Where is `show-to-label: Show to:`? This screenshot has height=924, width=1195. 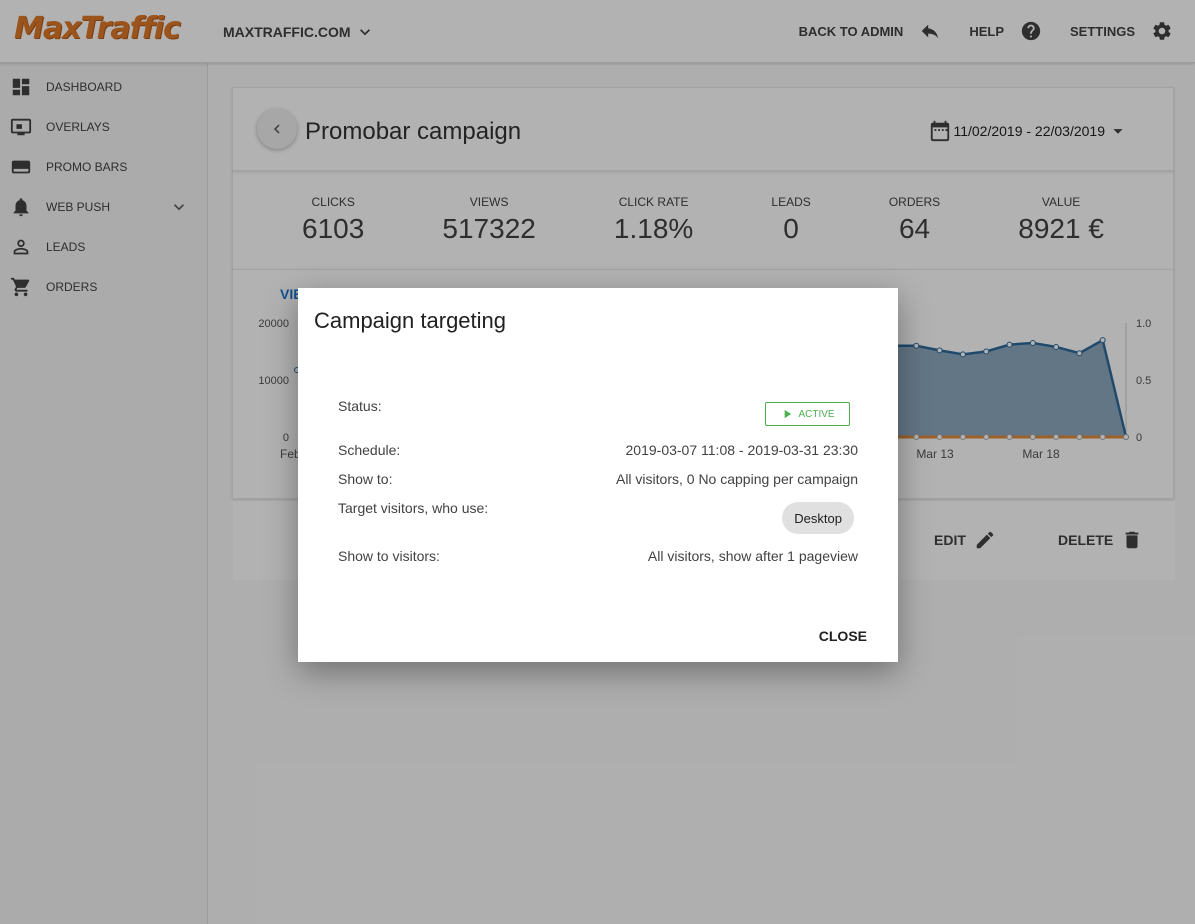 show-to-label: Show to: is located at coordinates (365, 479).